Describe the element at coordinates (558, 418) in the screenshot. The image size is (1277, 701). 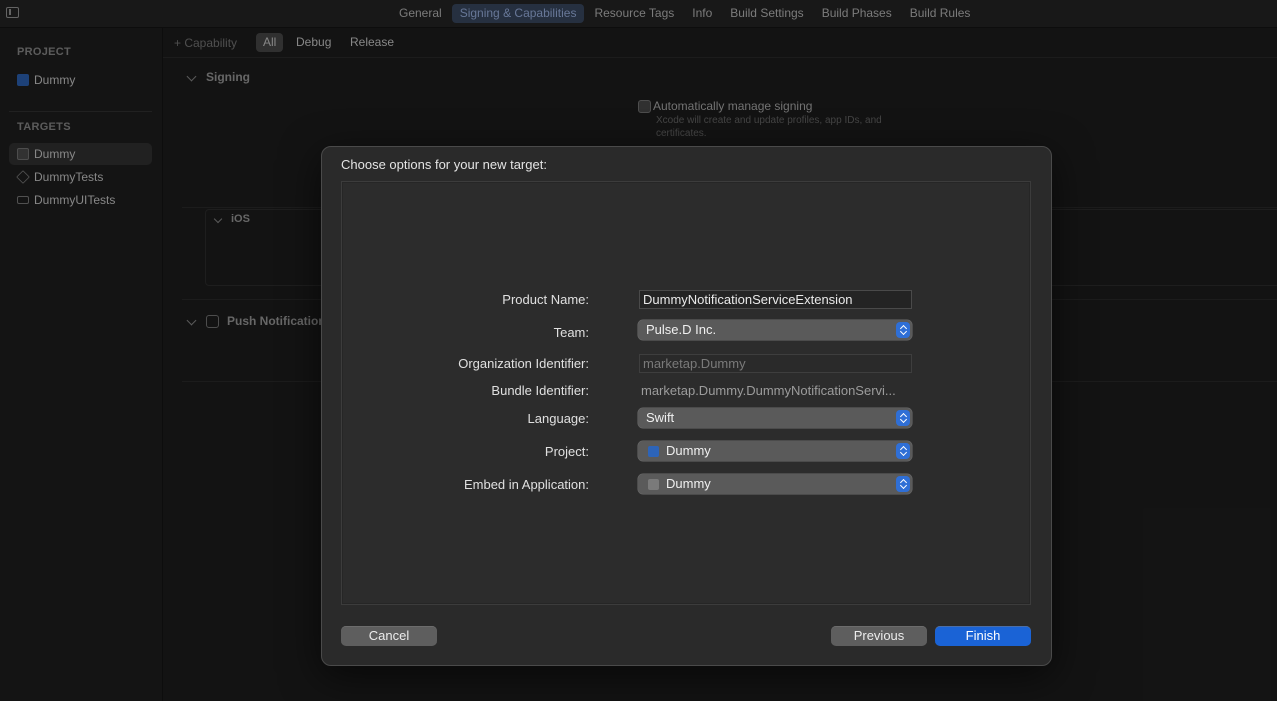
I see `language-label: Language:` at that location.